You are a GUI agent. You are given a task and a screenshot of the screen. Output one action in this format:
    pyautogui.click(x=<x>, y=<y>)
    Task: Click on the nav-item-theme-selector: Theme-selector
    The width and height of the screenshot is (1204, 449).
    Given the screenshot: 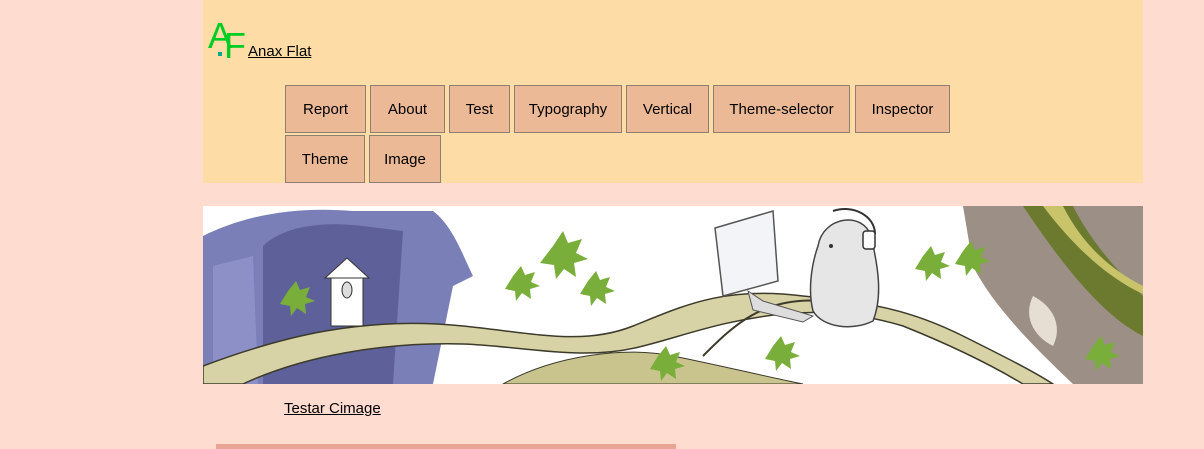 What is the action you would take?
    pyautogui.click(x=781, y=109)
    